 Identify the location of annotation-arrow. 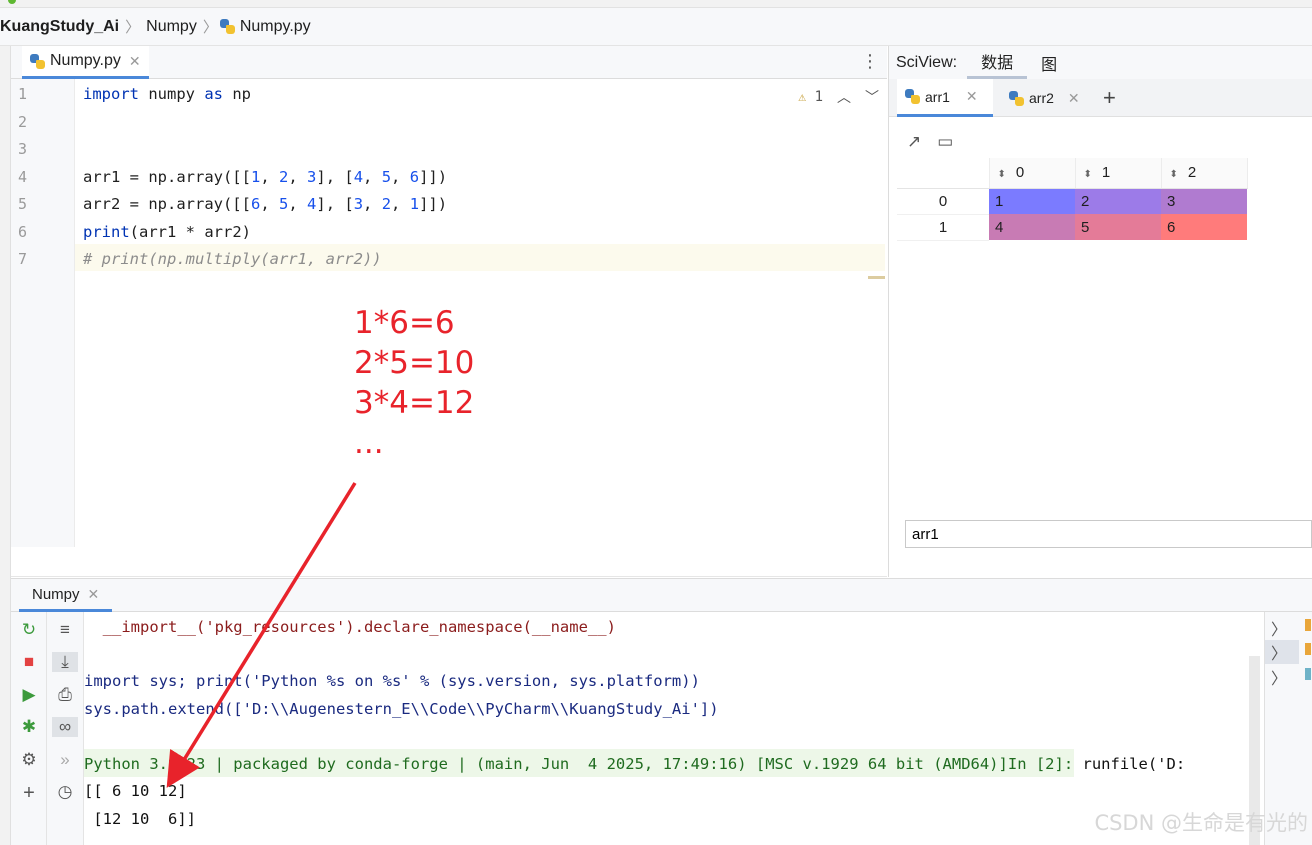
(261, 635).